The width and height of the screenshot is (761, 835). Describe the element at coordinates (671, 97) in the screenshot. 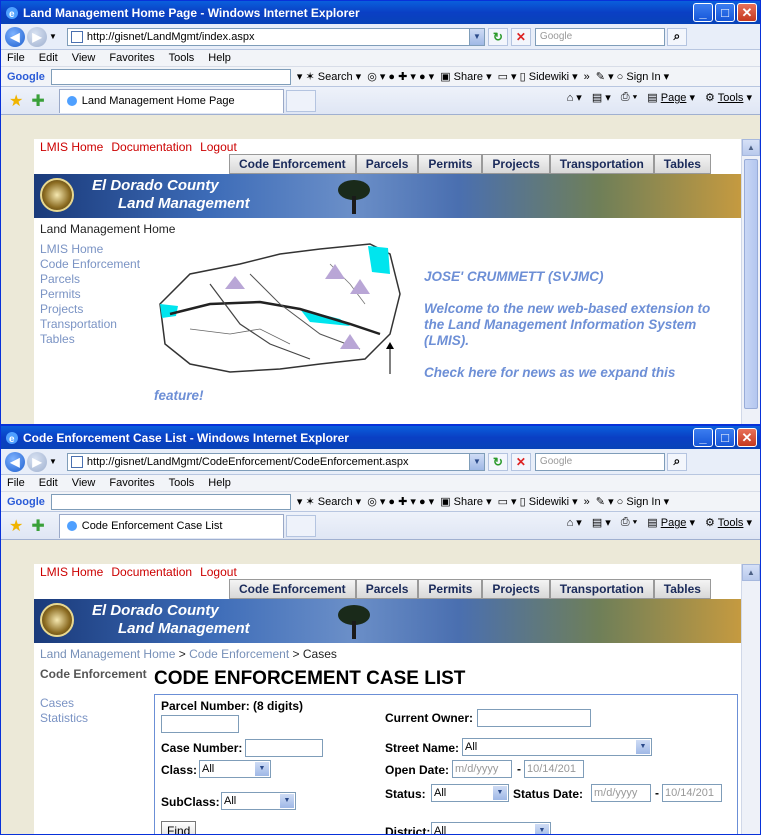

I see `page-menu: ▤ Page ▾` at that location.